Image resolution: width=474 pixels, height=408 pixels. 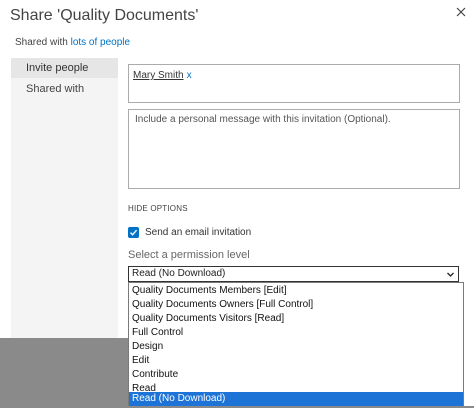 What do you see at coordinates (296, 305) in the screenshot?
I see `permission-option-owners-full-control: Quality Documents Owners [Full Control]` at bounding box center [296, 305].